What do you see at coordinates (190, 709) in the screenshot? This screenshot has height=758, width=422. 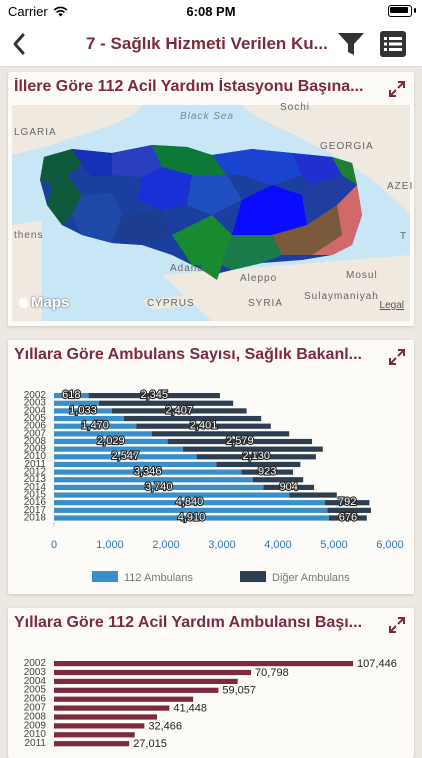 I see `bar-value-label: 41,448` at bounding box center [190, 709].